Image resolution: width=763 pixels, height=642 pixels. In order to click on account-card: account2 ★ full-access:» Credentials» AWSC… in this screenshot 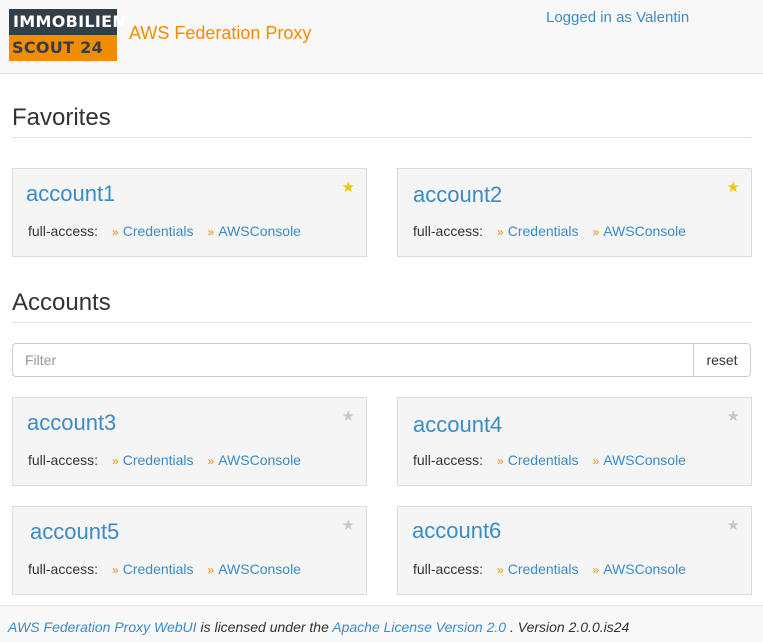, I will do `click(574, 212)`.